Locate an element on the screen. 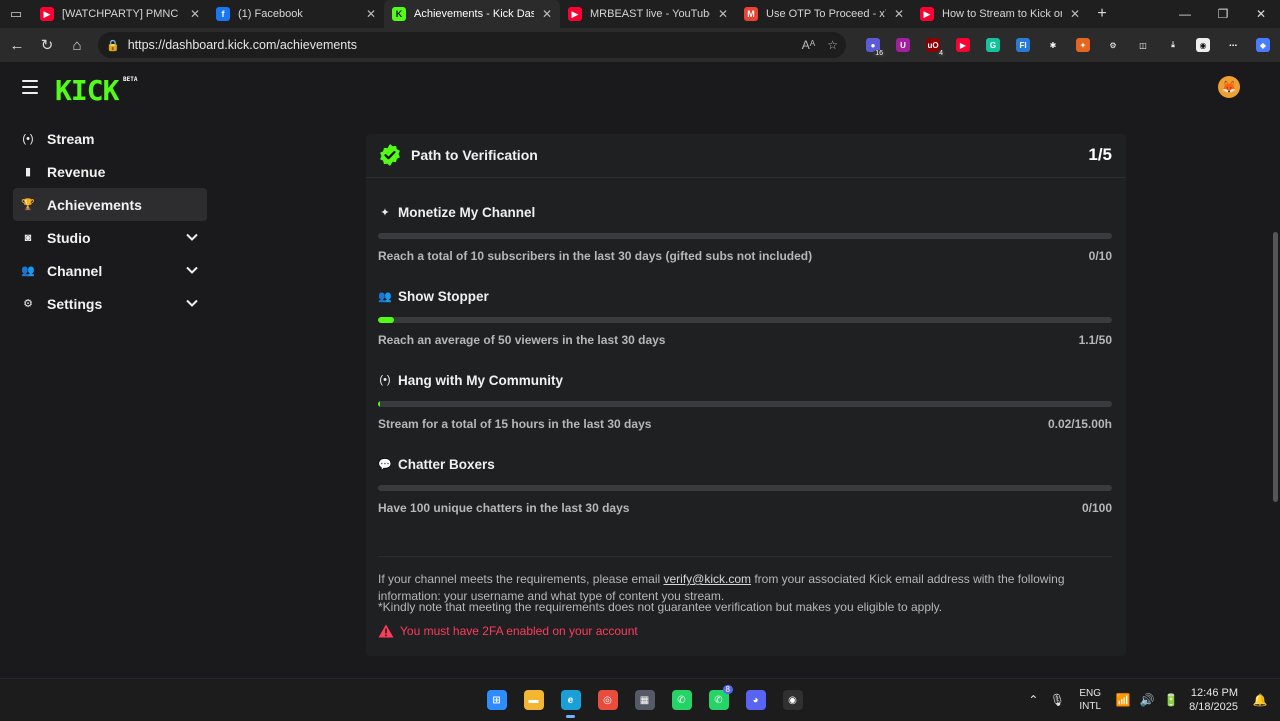 The width and height of the screenshot is (1280, 721). beta-label: BETA is located at coordinates (130, 79).